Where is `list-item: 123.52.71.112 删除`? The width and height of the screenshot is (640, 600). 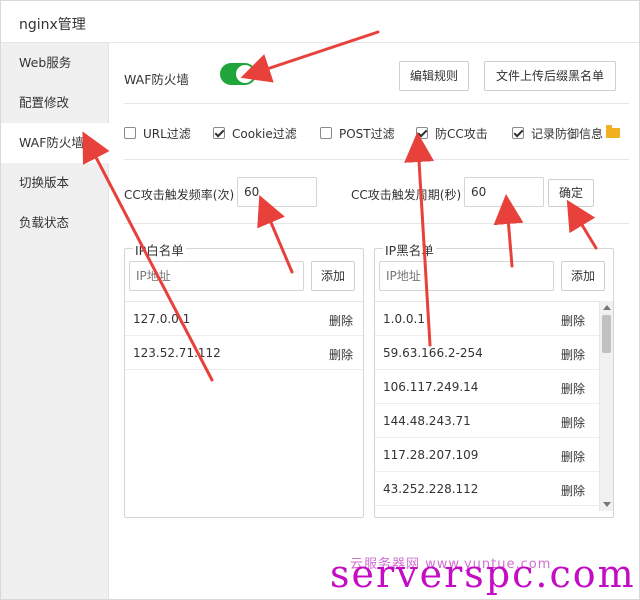
list-item: 123.52.71.112 删除 is located at coordinates (244, 353).